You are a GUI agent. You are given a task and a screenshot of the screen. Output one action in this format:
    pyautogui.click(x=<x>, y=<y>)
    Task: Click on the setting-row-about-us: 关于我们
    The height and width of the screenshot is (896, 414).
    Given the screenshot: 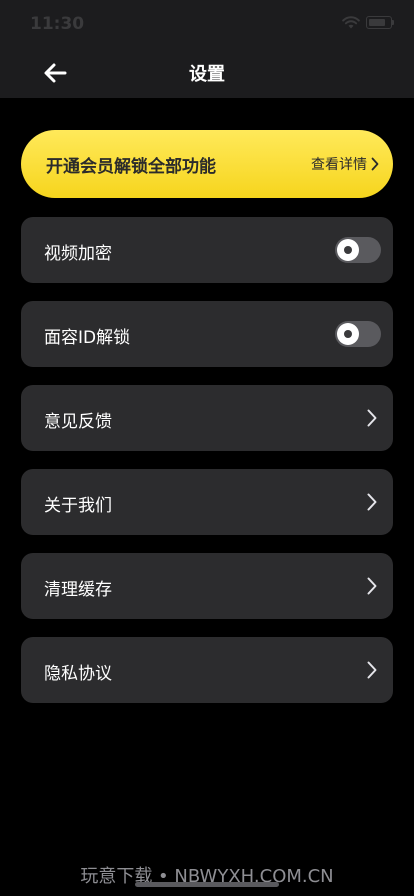 What is the action you would take?
    pyautogui.click(x=207, y=502)
    